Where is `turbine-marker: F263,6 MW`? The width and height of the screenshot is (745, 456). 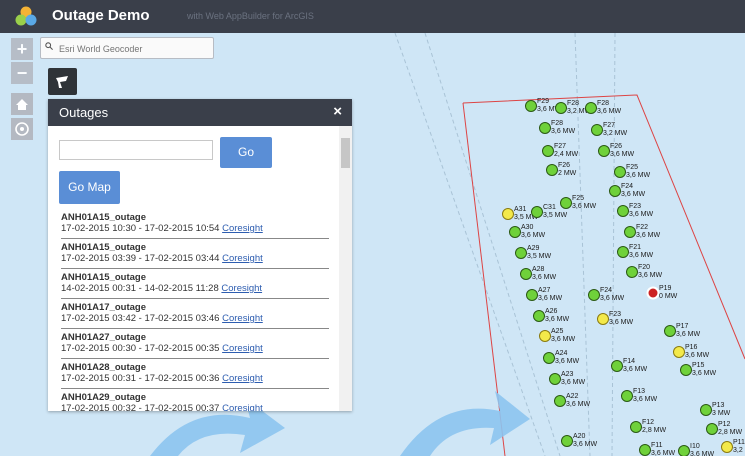 turbine-marker: F263,6 MW is located at coordinates (616, 150).